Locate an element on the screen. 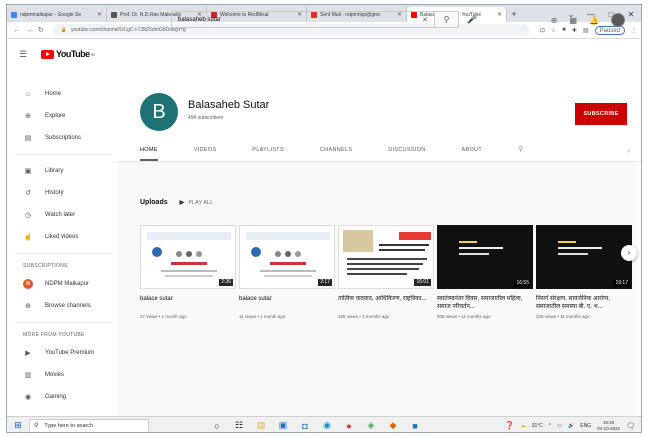 The image size is (648, 437). language-indicator: ENG is located at coordinates (585, 426).